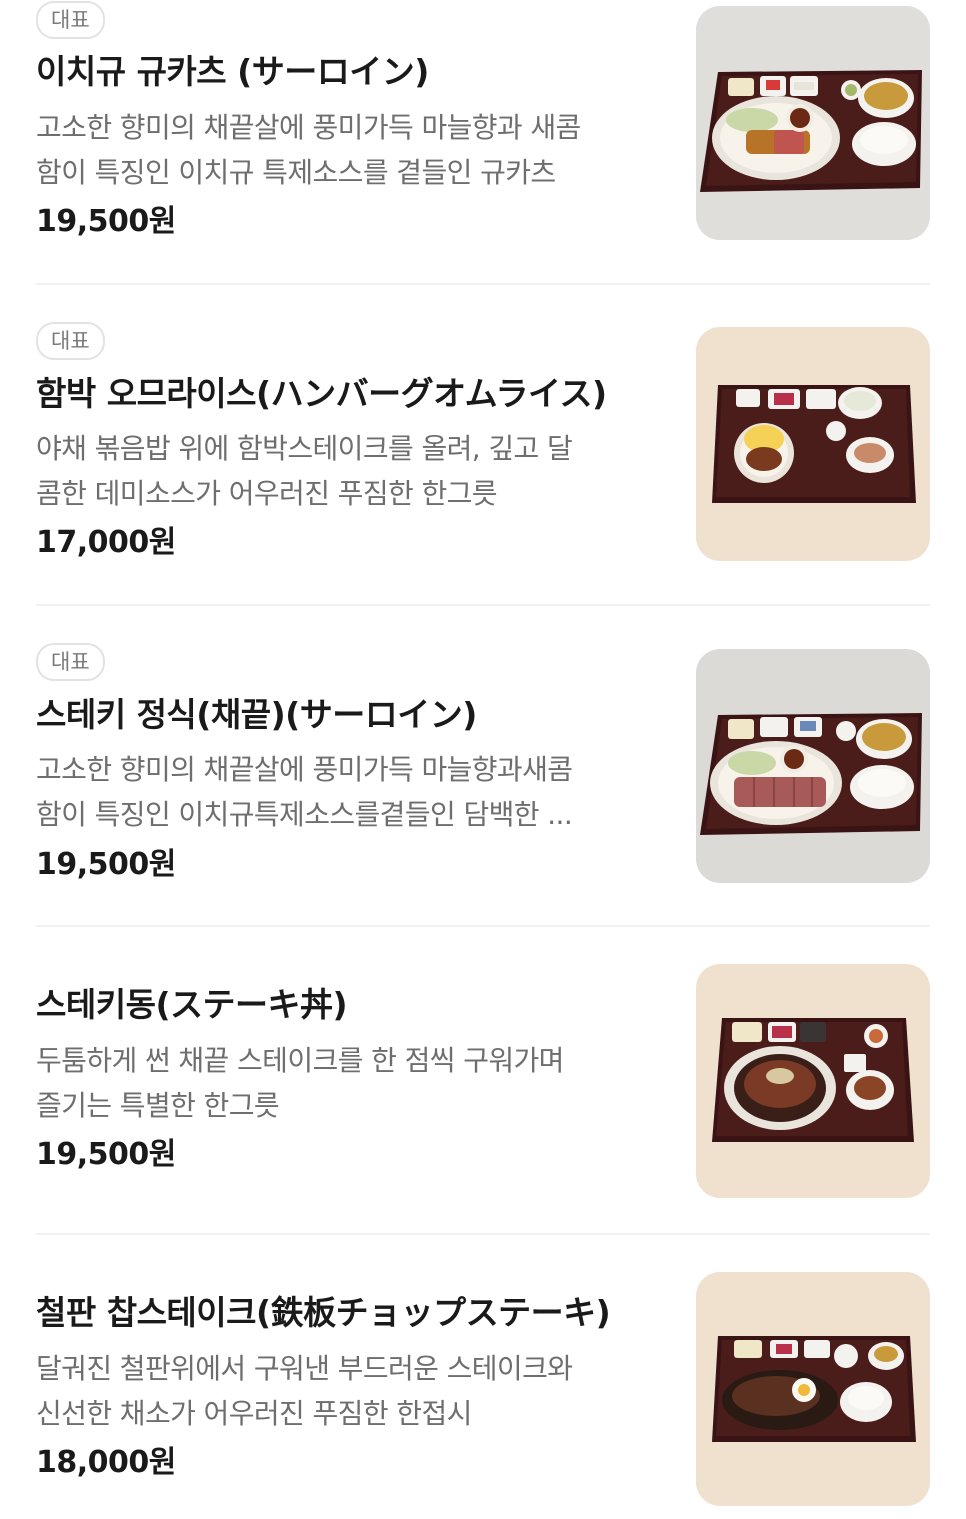  I want to click on menu-item-price: 17,000원, so click(106, 542).